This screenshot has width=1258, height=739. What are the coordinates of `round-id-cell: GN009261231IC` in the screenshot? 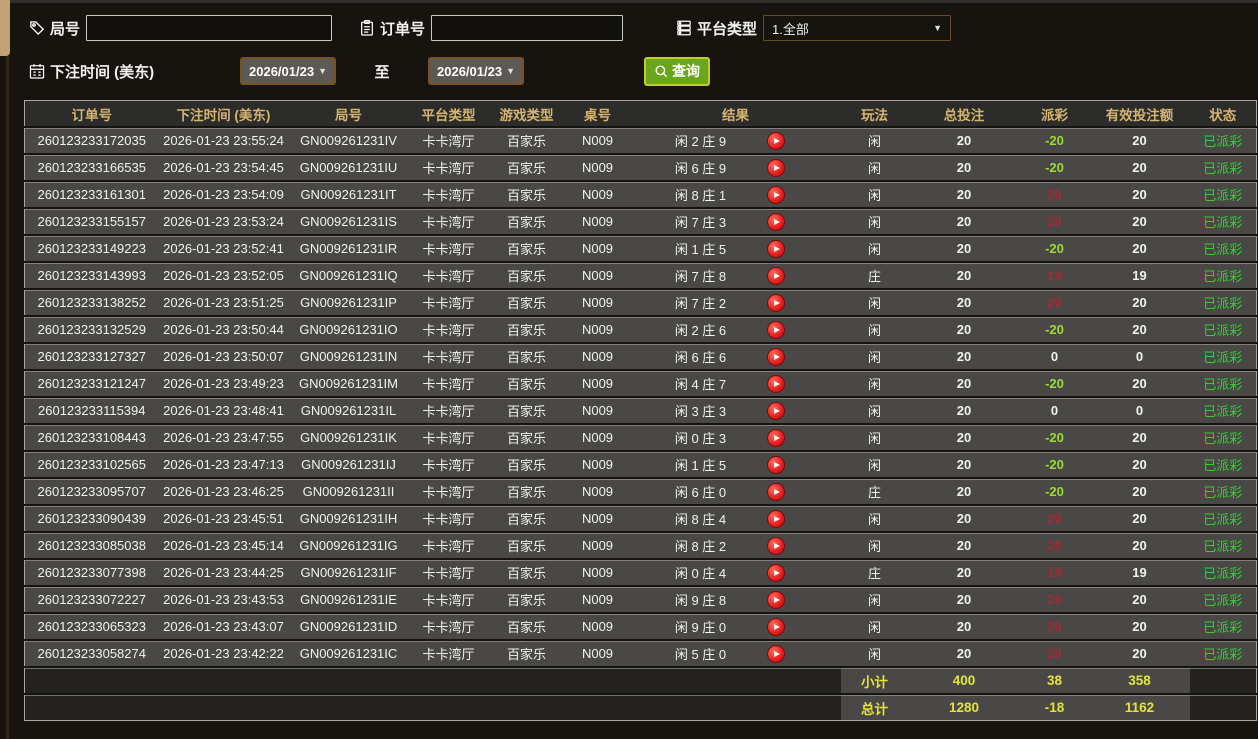 It's located at (348, 653).